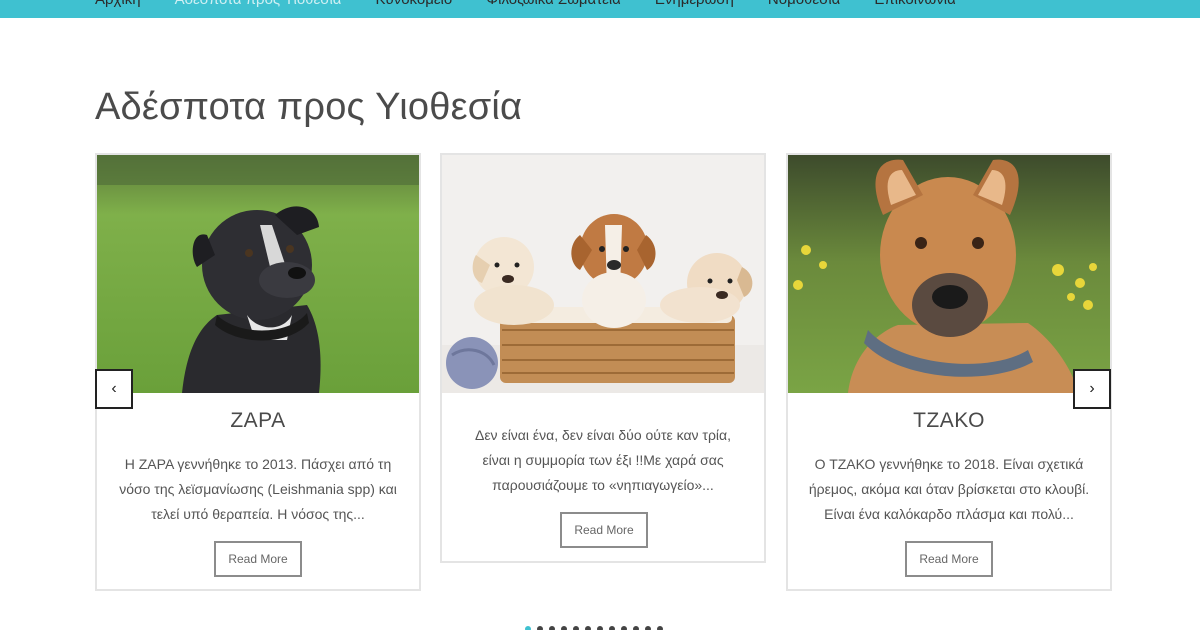  I want to click on card-title: ΖΑΡΑ, so click(258, 420).